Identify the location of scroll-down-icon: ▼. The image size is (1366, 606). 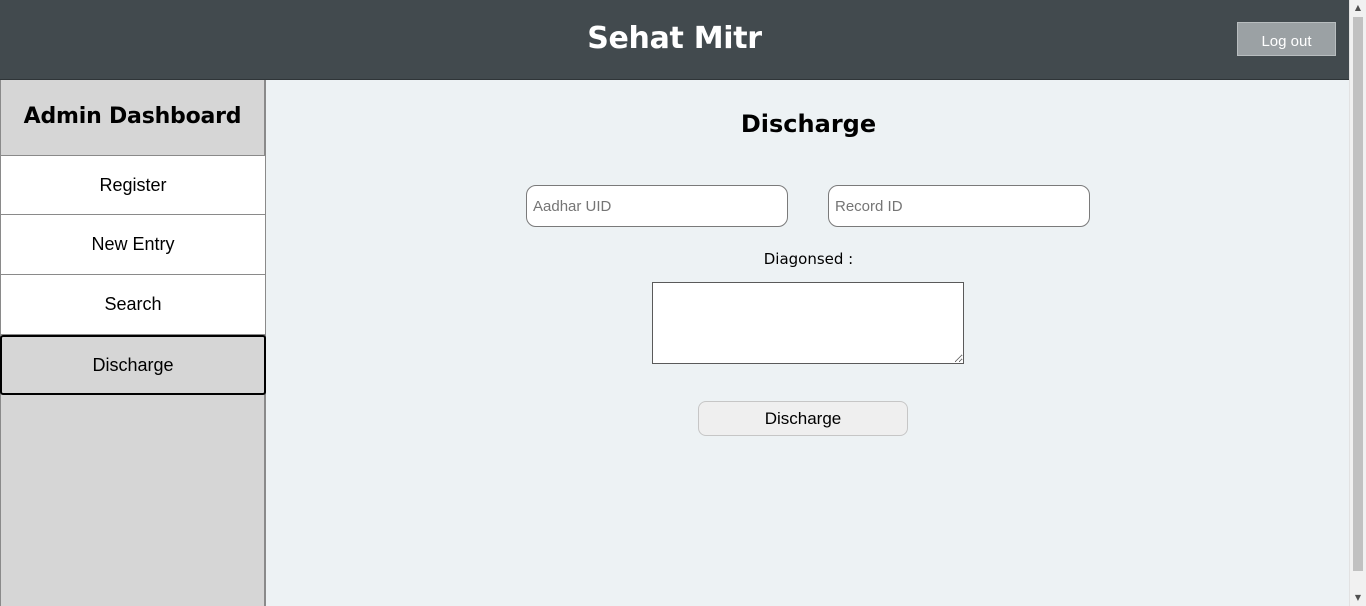
(1358, 598).